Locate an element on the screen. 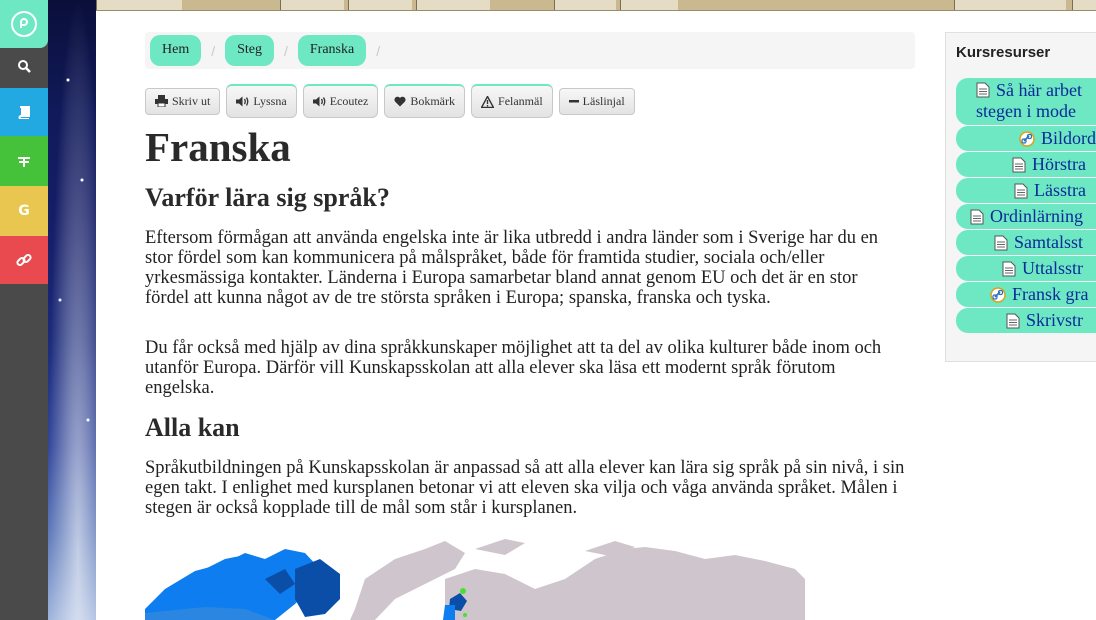 Image resolution: width=1096 pixels, height=620 pixels. book-icon is located at coordinates (24, 112).